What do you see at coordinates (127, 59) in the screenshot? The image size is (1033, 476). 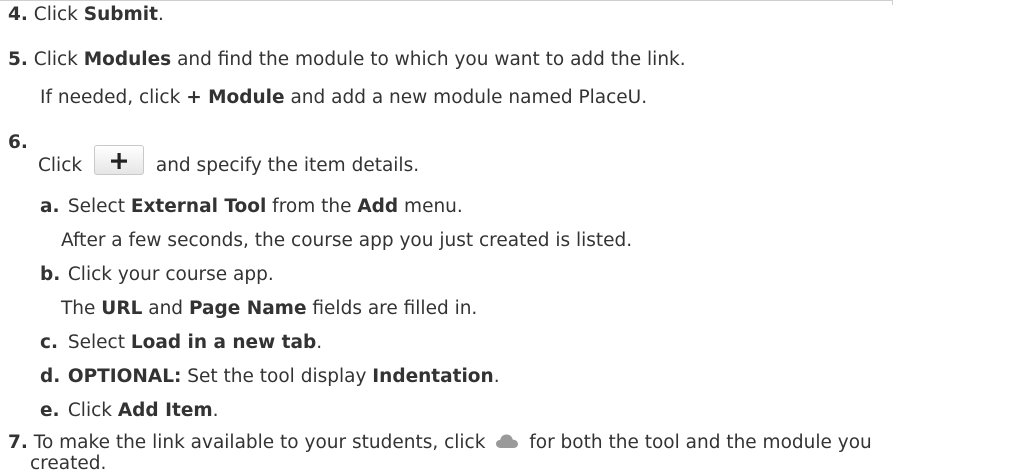 I see `ui-term: Modules` at bounding box center [127, 59].